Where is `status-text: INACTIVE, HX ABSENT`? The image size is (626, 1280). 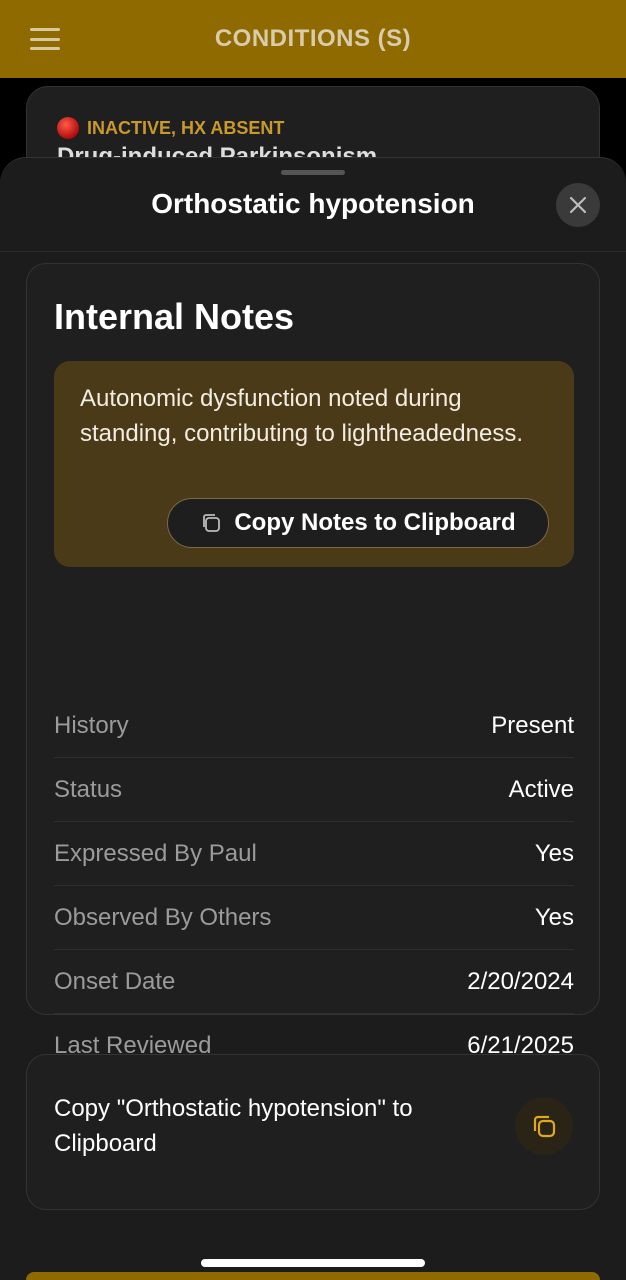
status-text: INACTIVE, HX ABSENT is located at coordinates (186, 127).